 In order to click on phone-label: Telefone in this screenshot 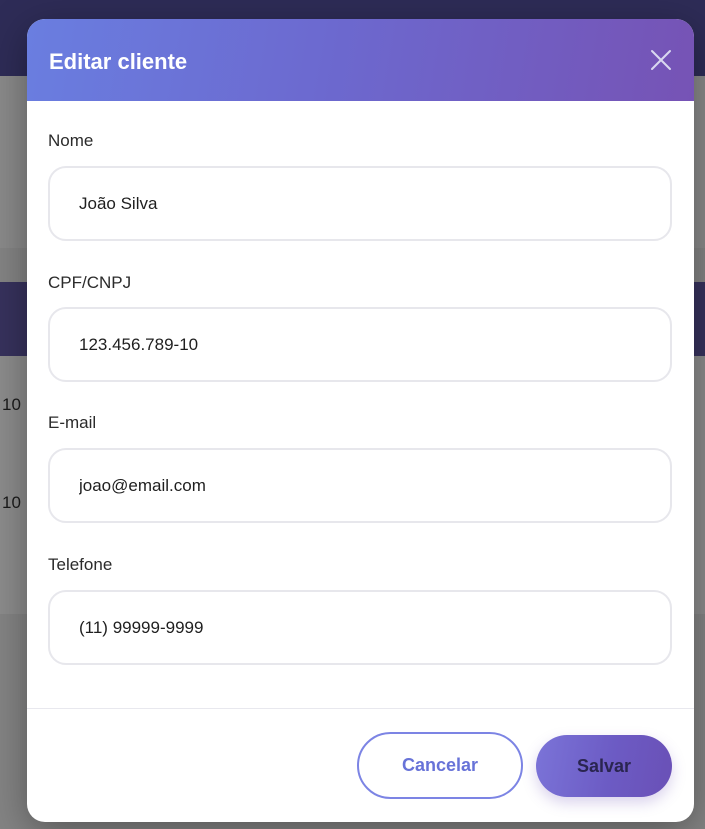, I will do `click(80, 564)`.